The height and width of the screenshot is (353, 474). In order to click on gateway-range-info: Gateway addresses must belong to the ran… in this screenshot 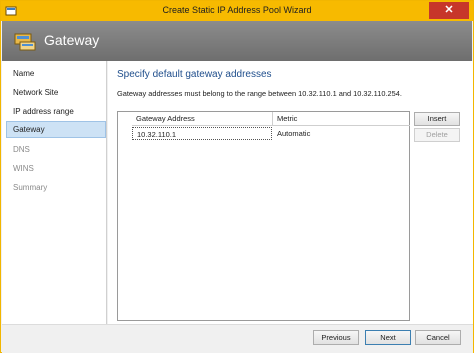, I will do `click(259, 93)`.